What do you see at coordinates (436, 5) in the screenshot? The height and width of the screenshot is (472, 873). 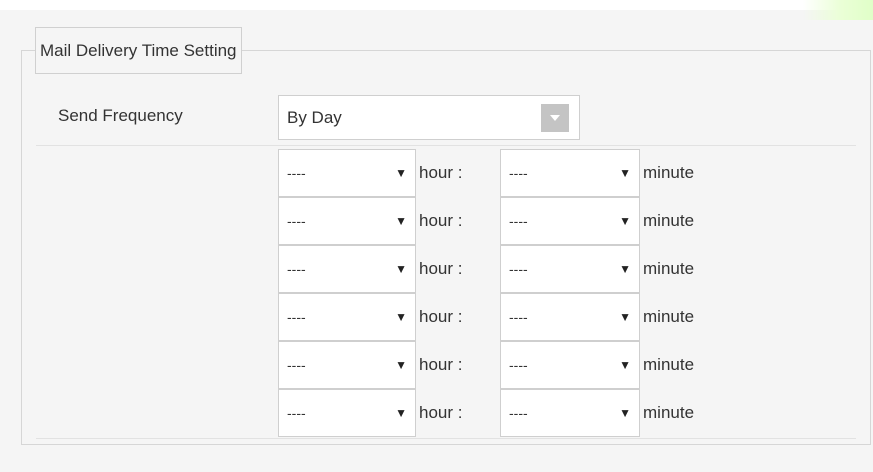 I see `top-strip` at bounding box center [436, 5].